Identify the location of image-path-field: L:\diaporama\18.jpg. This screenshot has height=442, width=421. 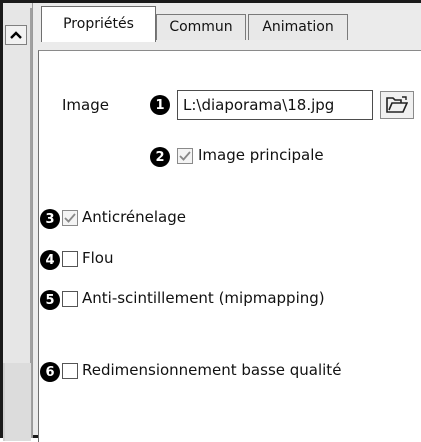
(275, 105).